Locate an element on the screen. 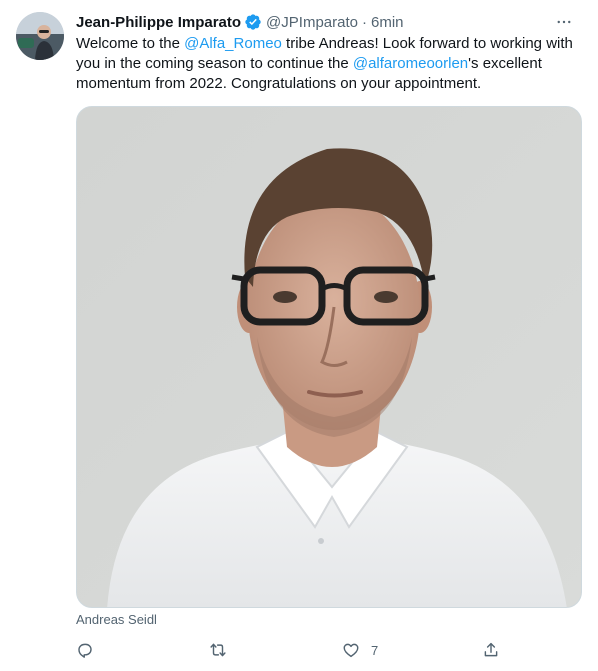 This screenshot has height=671, width=598. mention-alfa-romeo: @Alfa_Romeo is located at coordinates (233, 43).